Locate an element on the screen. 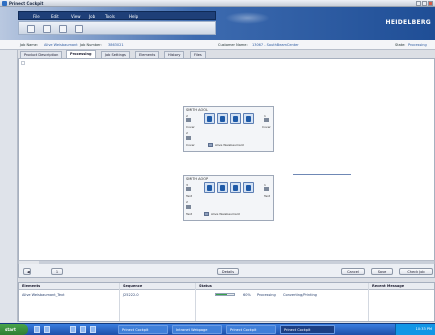 This screenshot has height=335, width=435. delete-icon is located at coordinates (79, 29).